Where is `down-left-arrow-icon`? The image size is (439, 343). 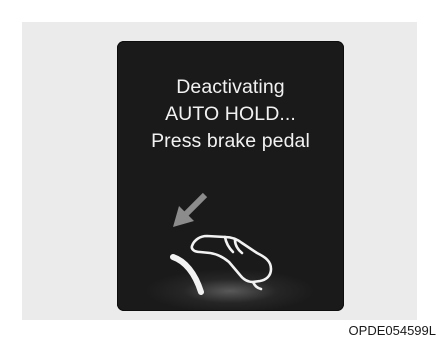
down-left-arrow-icon is located at coordinates (190, 209).